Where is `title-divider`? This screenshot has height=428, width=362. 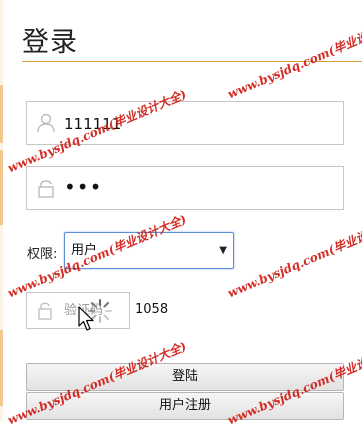 title-divider is located at coordinates (192, 61).